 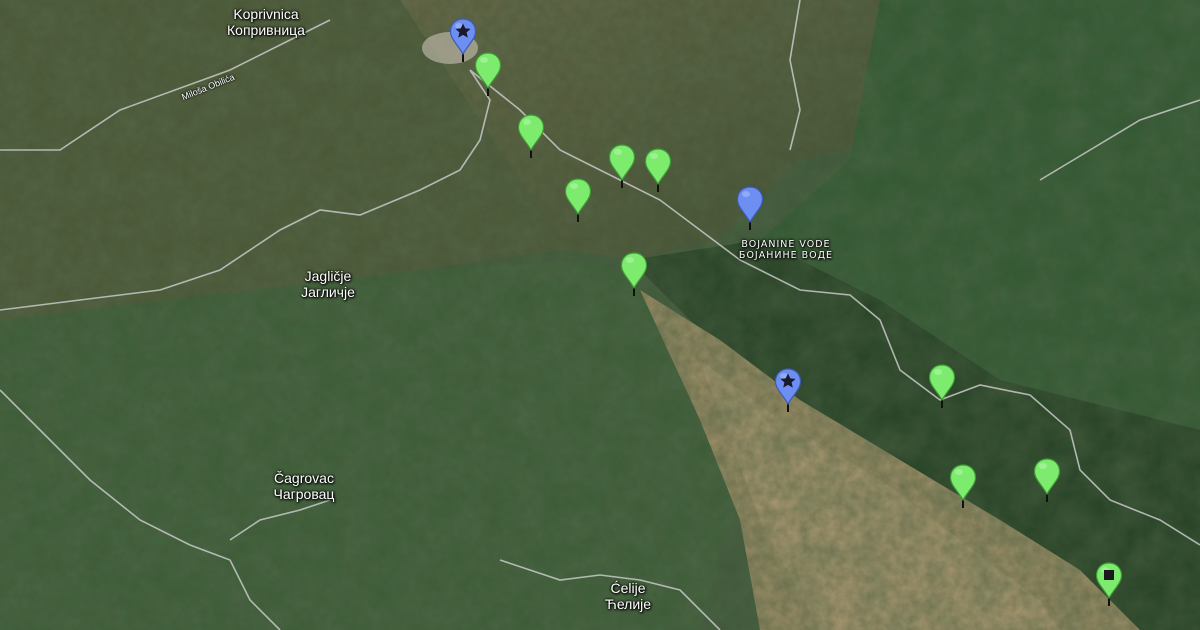 I want to click on map-marker-blue, so click(x=750, y=208).